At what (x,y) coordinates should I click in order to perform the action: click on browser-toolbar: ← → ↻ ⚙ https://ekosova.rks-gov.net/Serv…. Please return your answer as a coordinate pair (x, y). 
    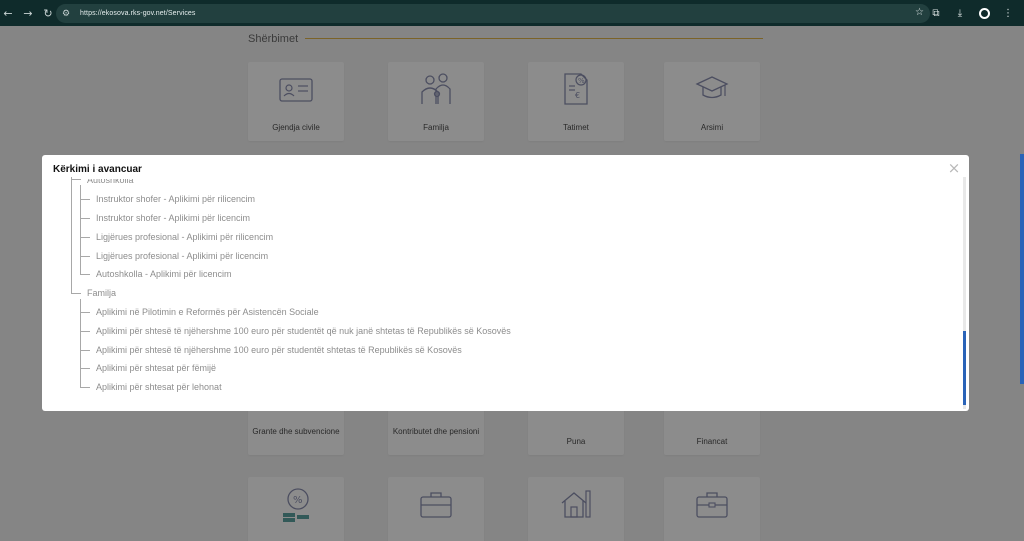
    Looking at the image, I should click on (512, 13).